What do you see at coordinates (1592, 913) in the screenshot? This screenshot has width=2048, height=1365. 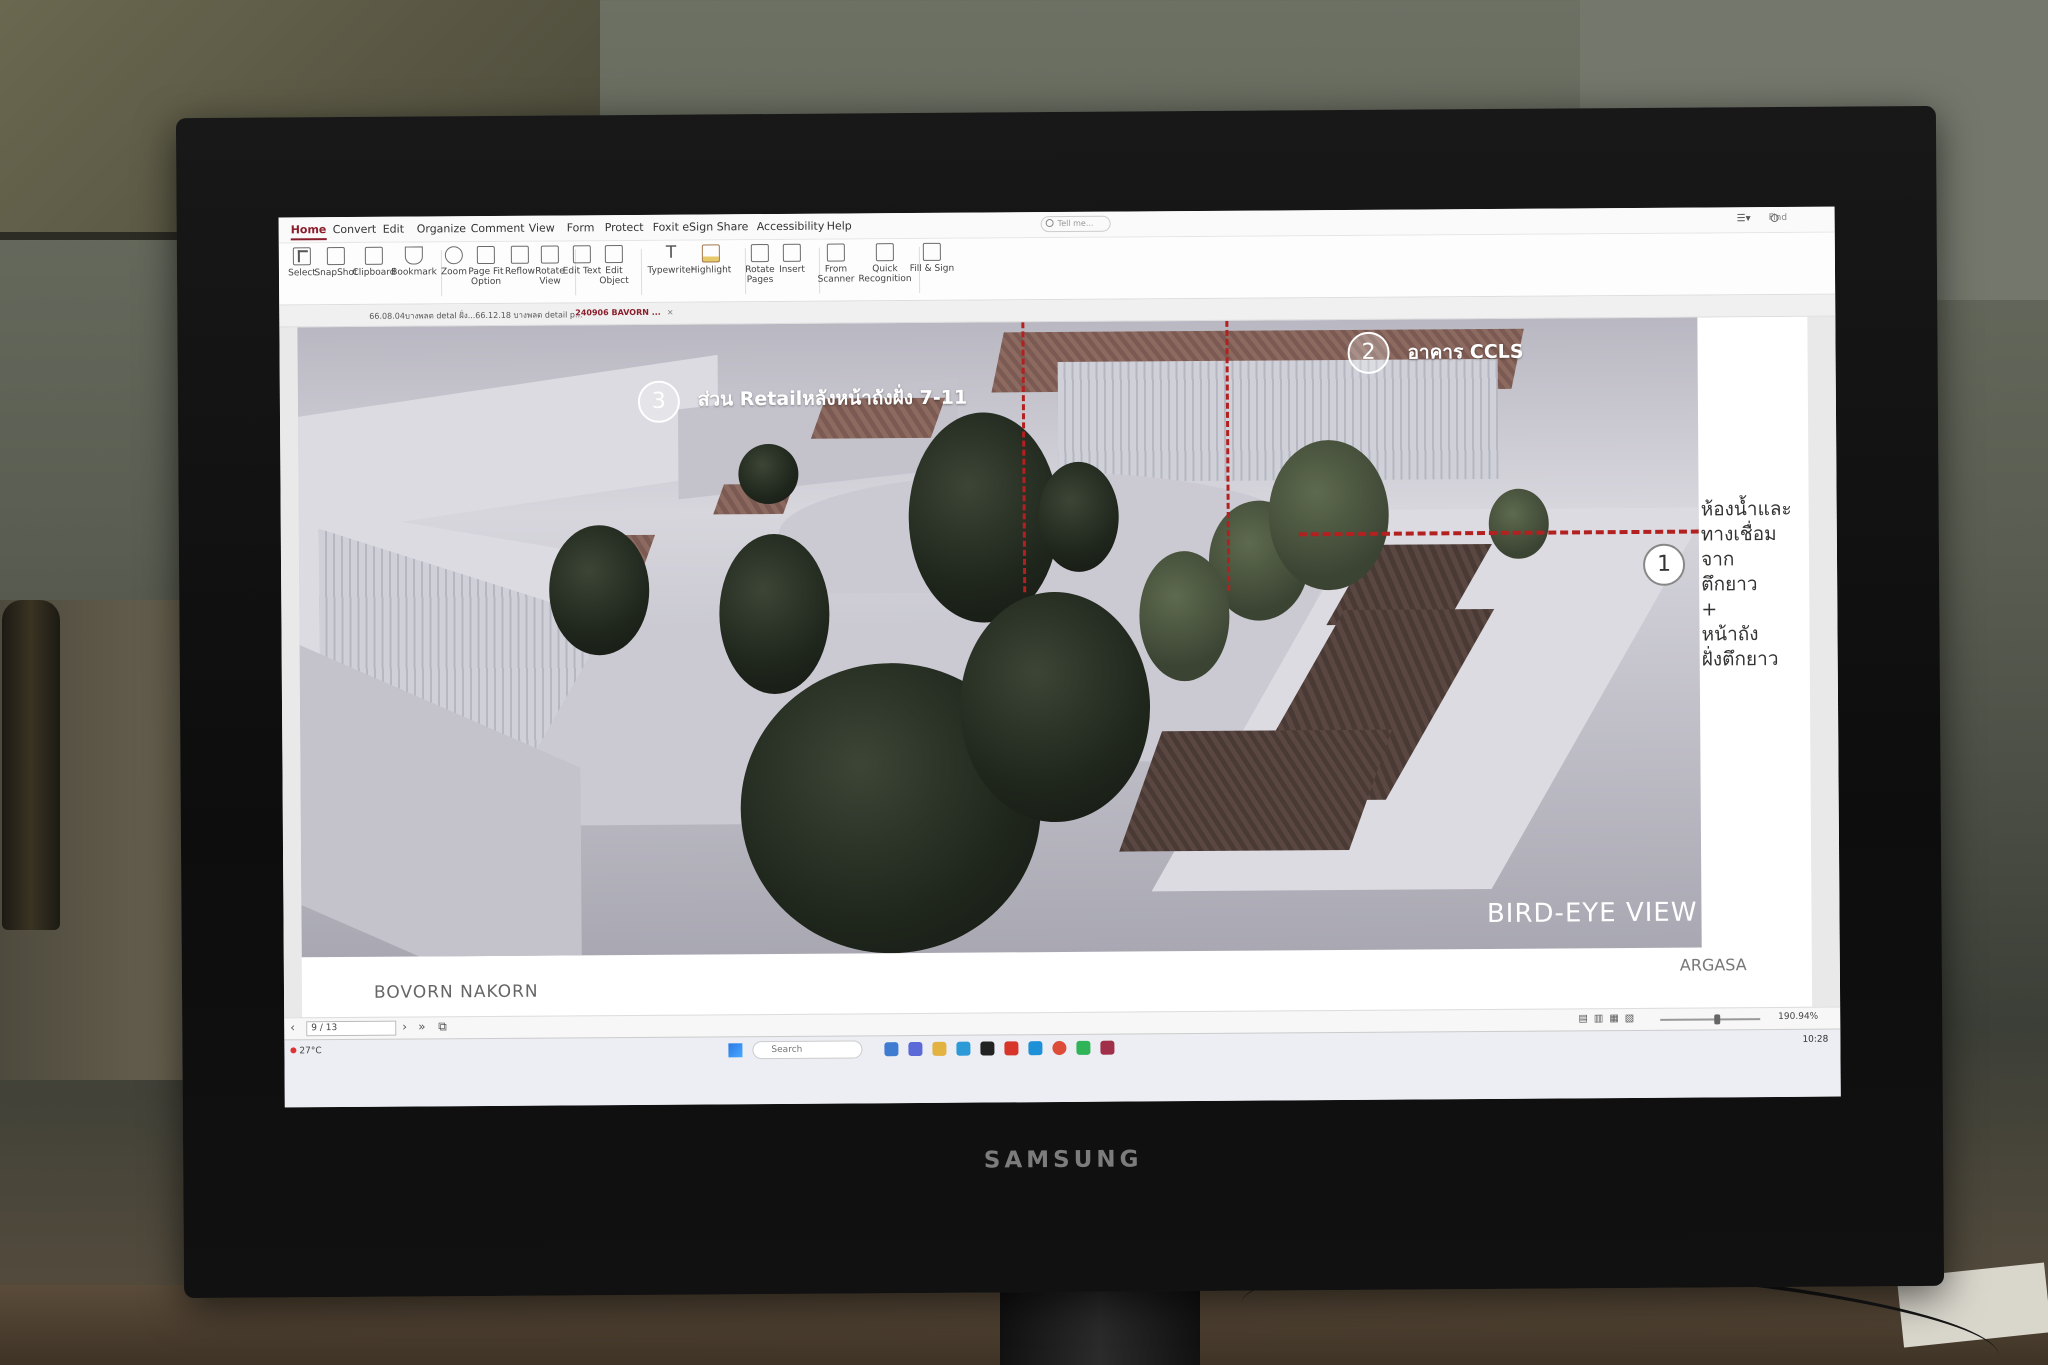 I see `view-label: BIRD-EYE VIEW` at bounding box center [1592, 913].